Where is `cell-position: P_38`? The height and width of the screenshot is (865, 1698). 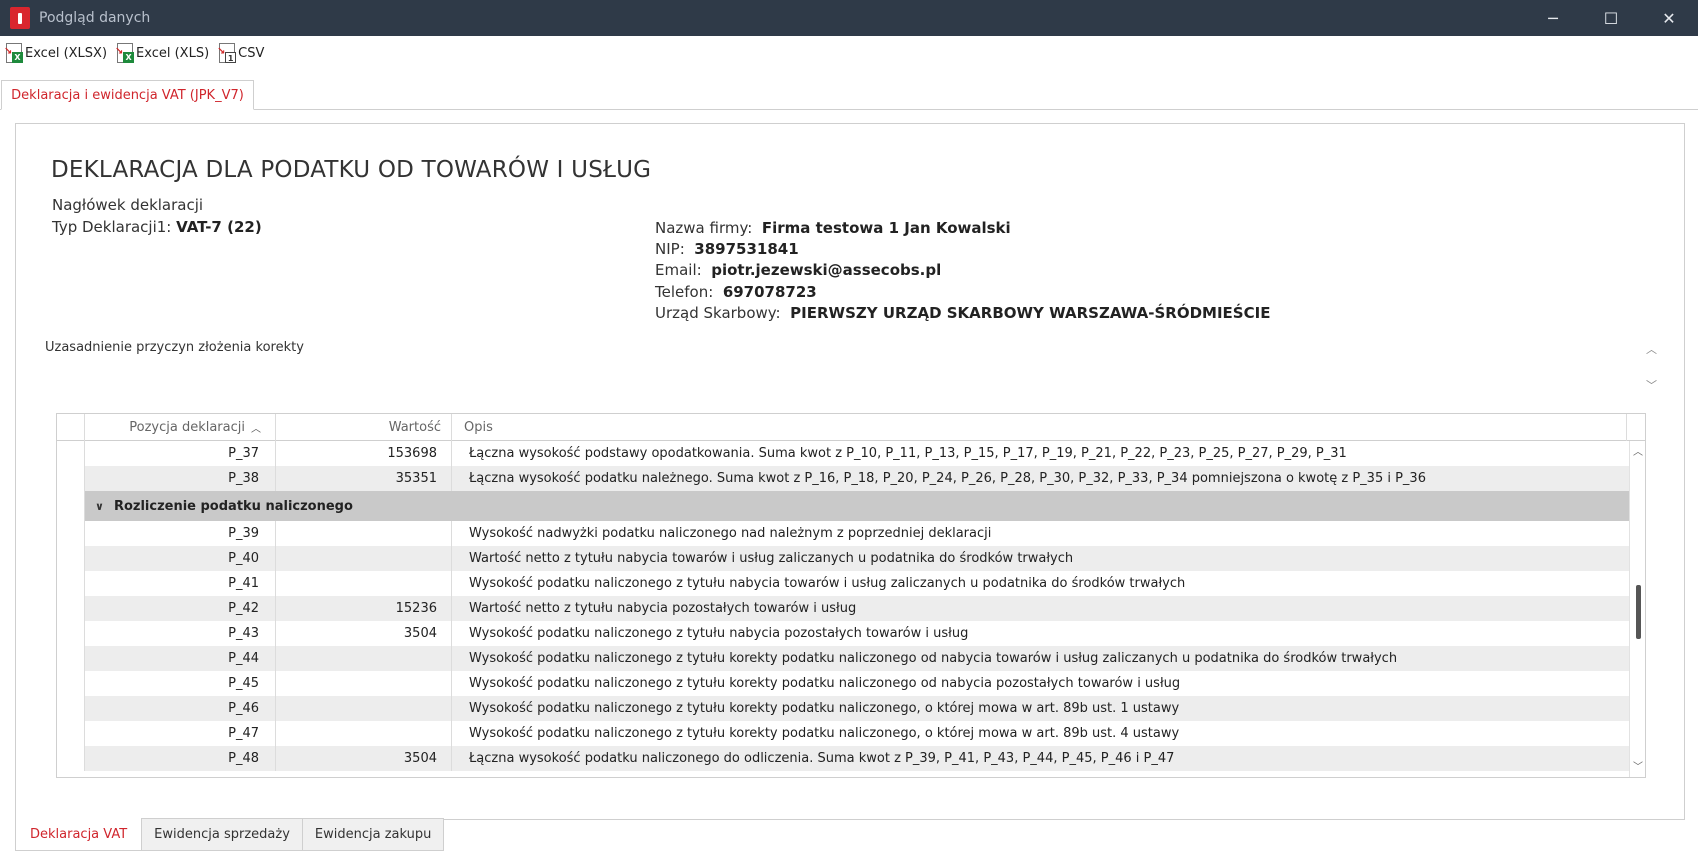
cell-position: P_38 is located at coordinates (180, 478).